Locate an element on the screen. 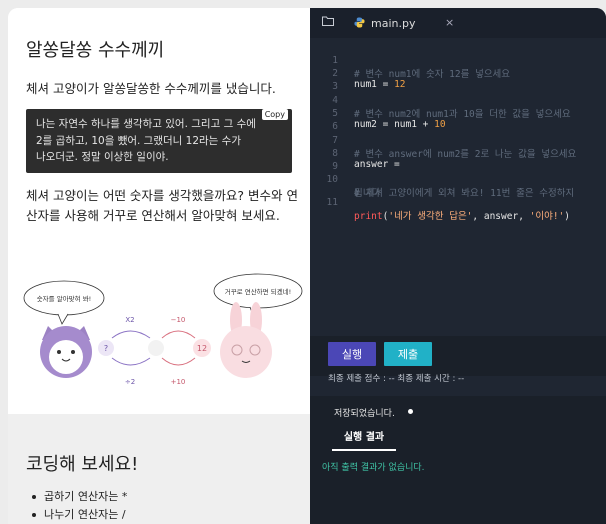 Image resolution: width=606 pixels, height=524 pixels. tab-run-result: 실행 결과 is located at coordinates (364, 439).